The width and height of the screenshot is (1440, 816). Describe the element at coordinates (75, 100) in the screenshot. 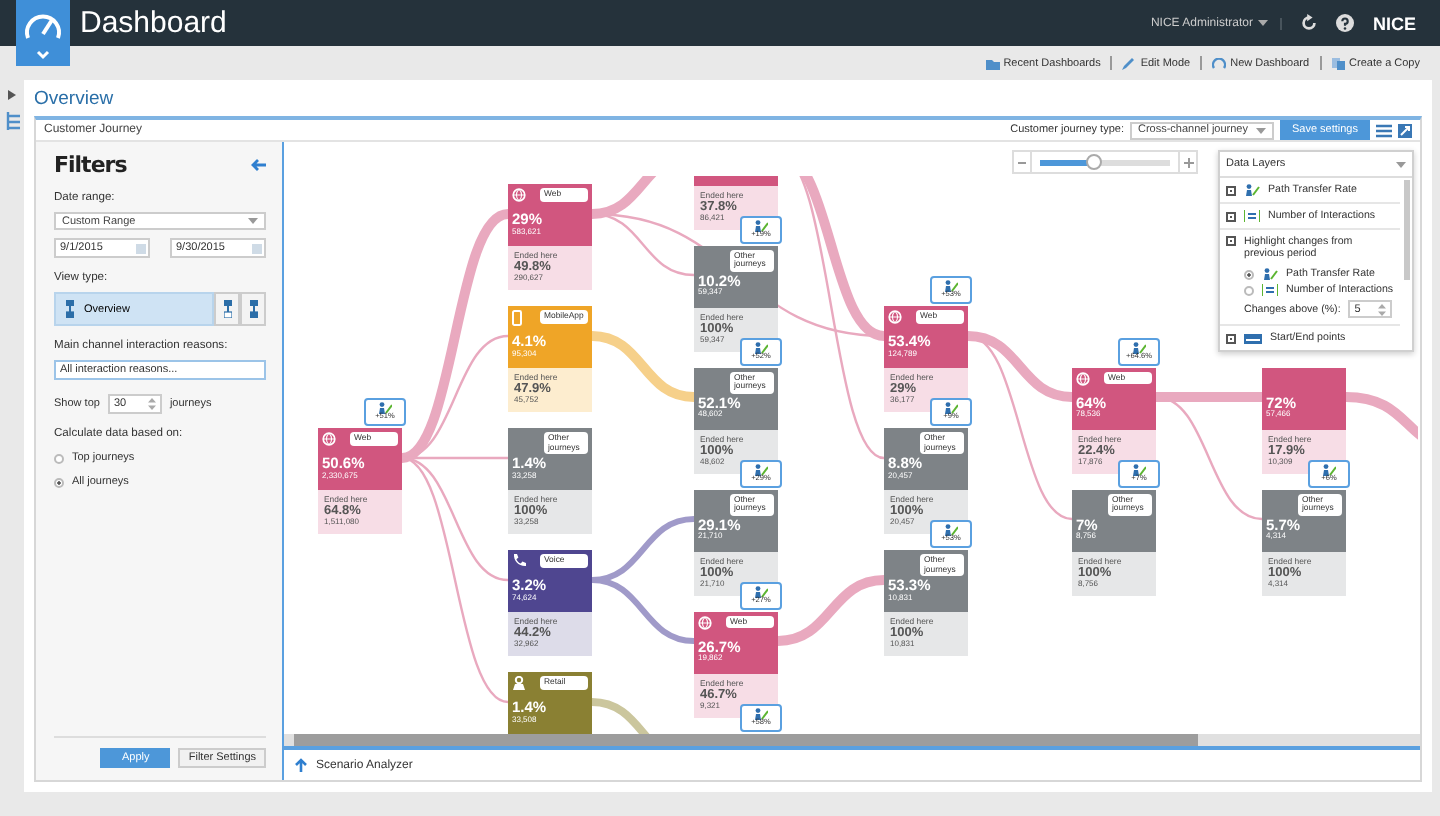

I see `page-title: Overview` at that location.